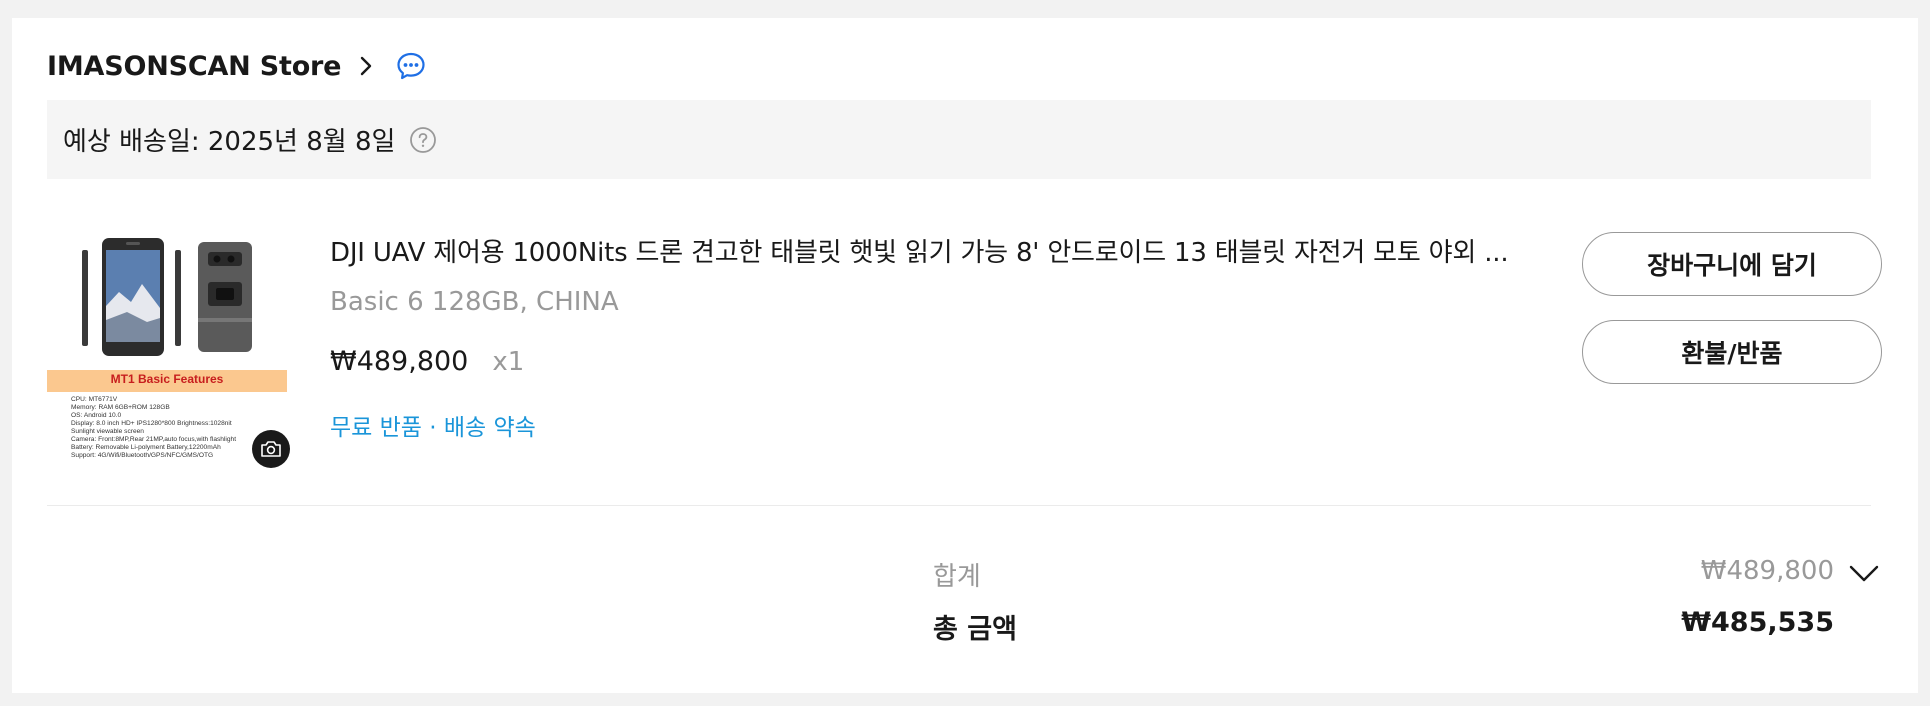 Image resolution: width=1930 pixels, height=706 pixels. I want to click on camera-icon, so click(271, 449).